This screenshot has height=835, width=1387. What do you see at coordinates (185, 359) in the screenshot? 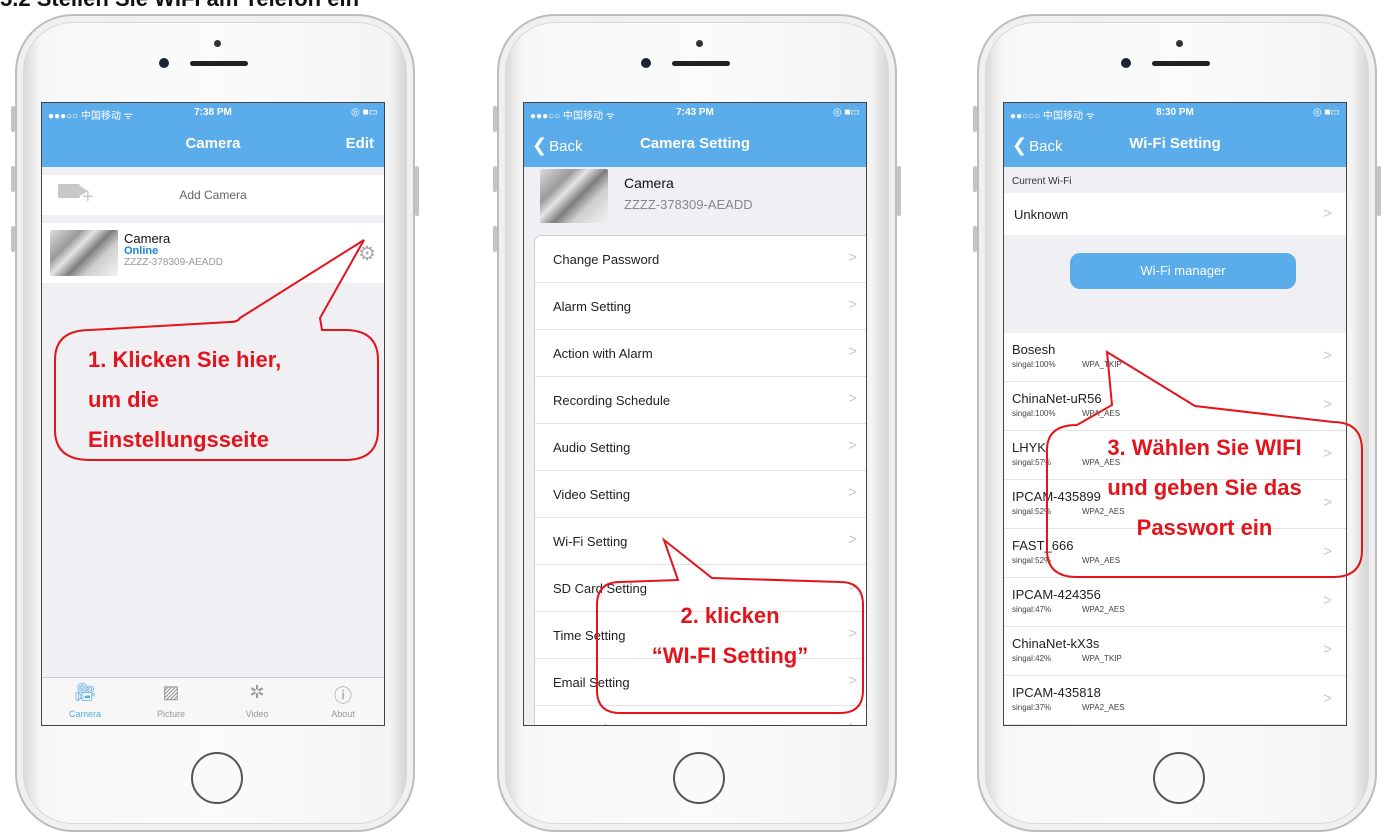
I see `callout-line: 1. Klicken Sie hier,` at bounding box center [185, 359].